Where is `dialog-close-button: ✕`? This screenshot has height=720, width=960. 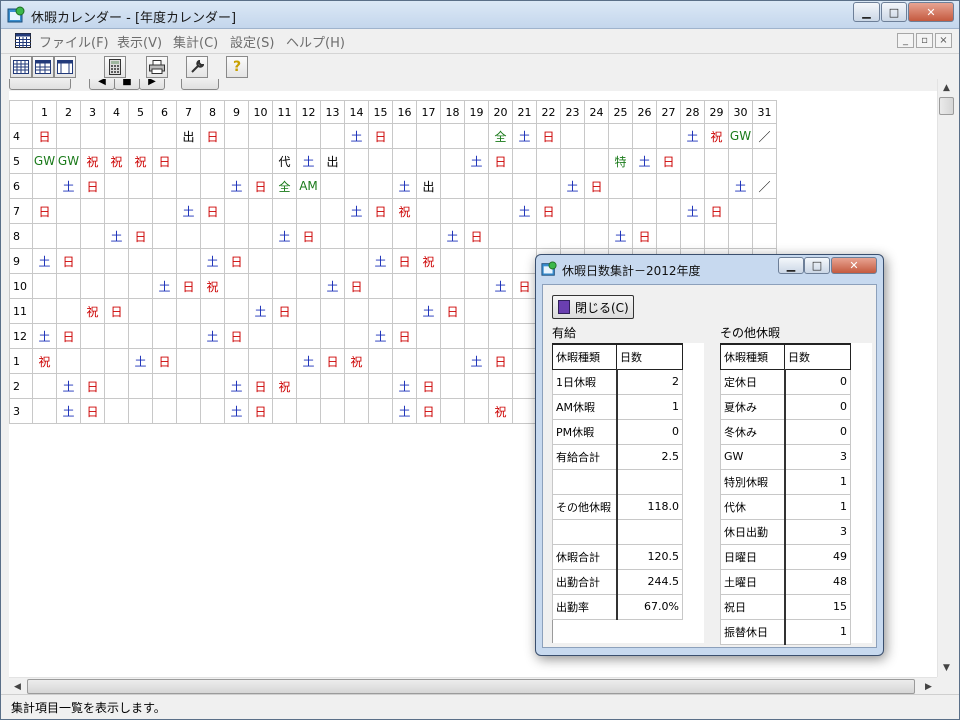
dialog-close-button: ✕ is located at coordinates (854, 265).